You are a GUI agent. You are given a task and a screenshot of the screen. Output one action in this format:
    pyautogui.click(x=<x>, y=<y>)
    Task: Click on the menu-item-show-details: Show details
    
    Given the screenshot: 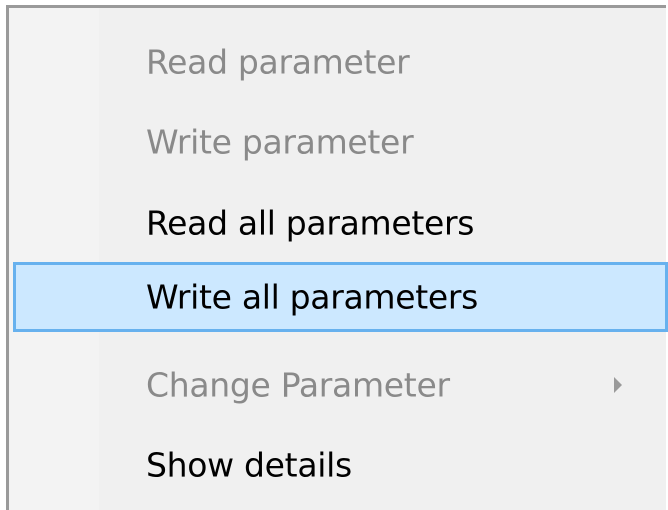 What is the action you would take?
    pyautogui.click(x=340, y=465)
    